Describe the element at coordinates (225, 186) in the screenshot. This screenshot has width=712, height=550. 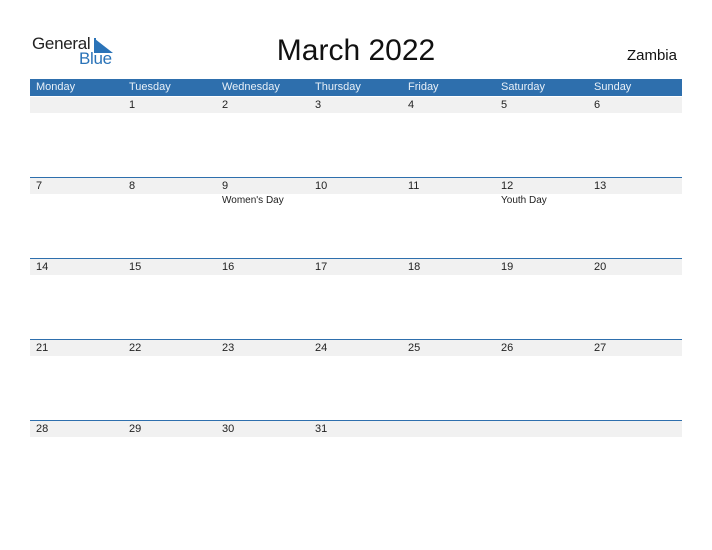
I see `day-number: 9` at that location.